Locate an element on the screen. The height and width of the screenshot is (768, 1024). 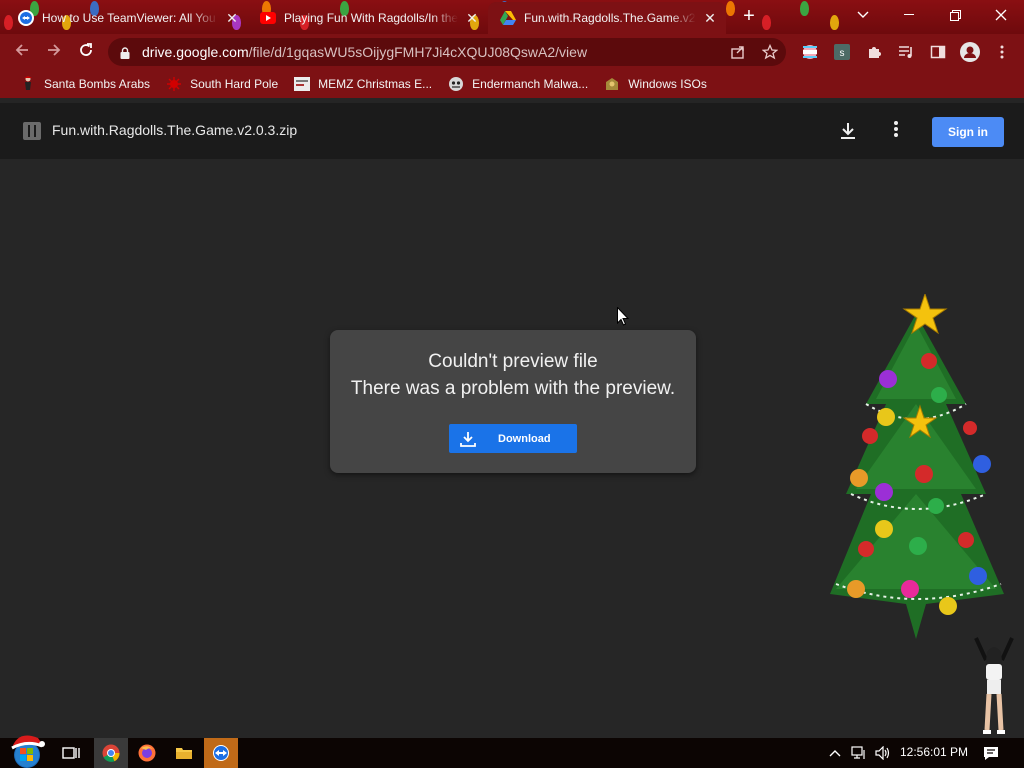
sign-in-button: Sign in is located at coordinates (968, 132).